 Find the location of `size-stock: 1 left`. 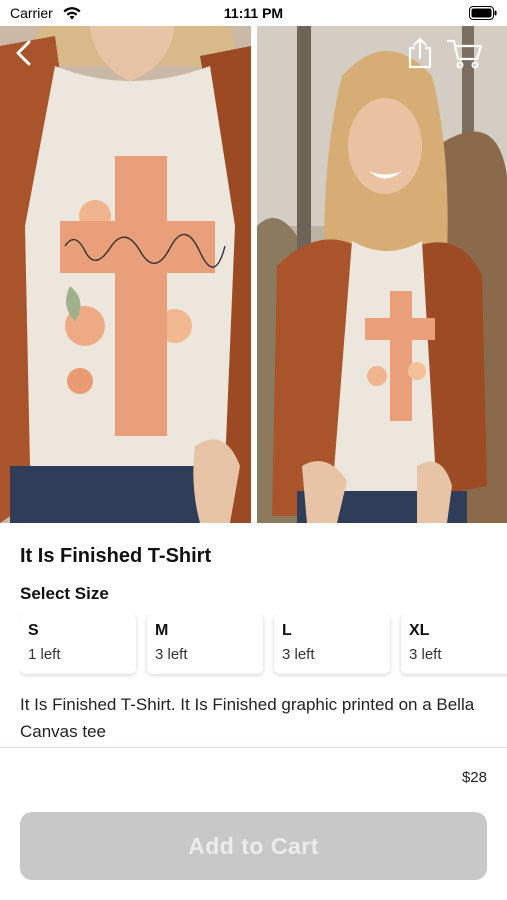

size-stock: 1 left is located at coordinates (44, 654).